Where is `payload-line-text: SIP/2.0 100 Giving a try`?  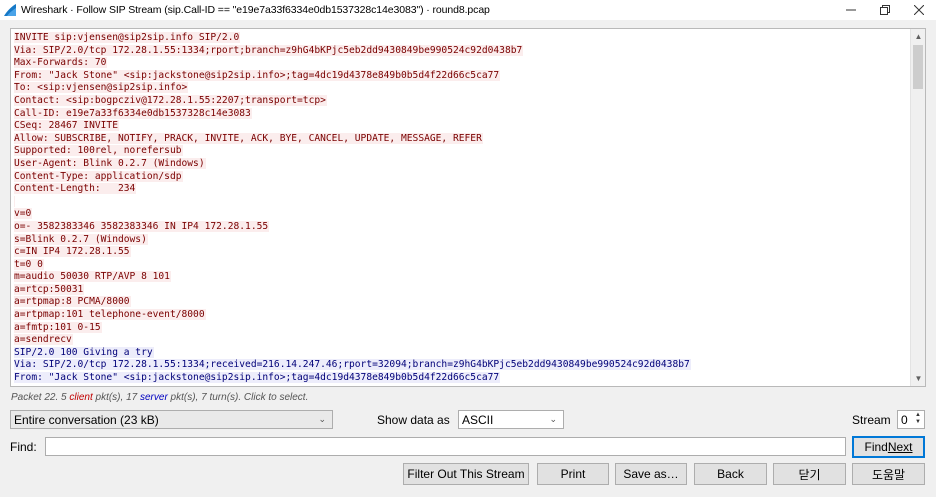 payload-line-text: SIP/2.0 100 Giving a try is located at coordinates (84, 352).